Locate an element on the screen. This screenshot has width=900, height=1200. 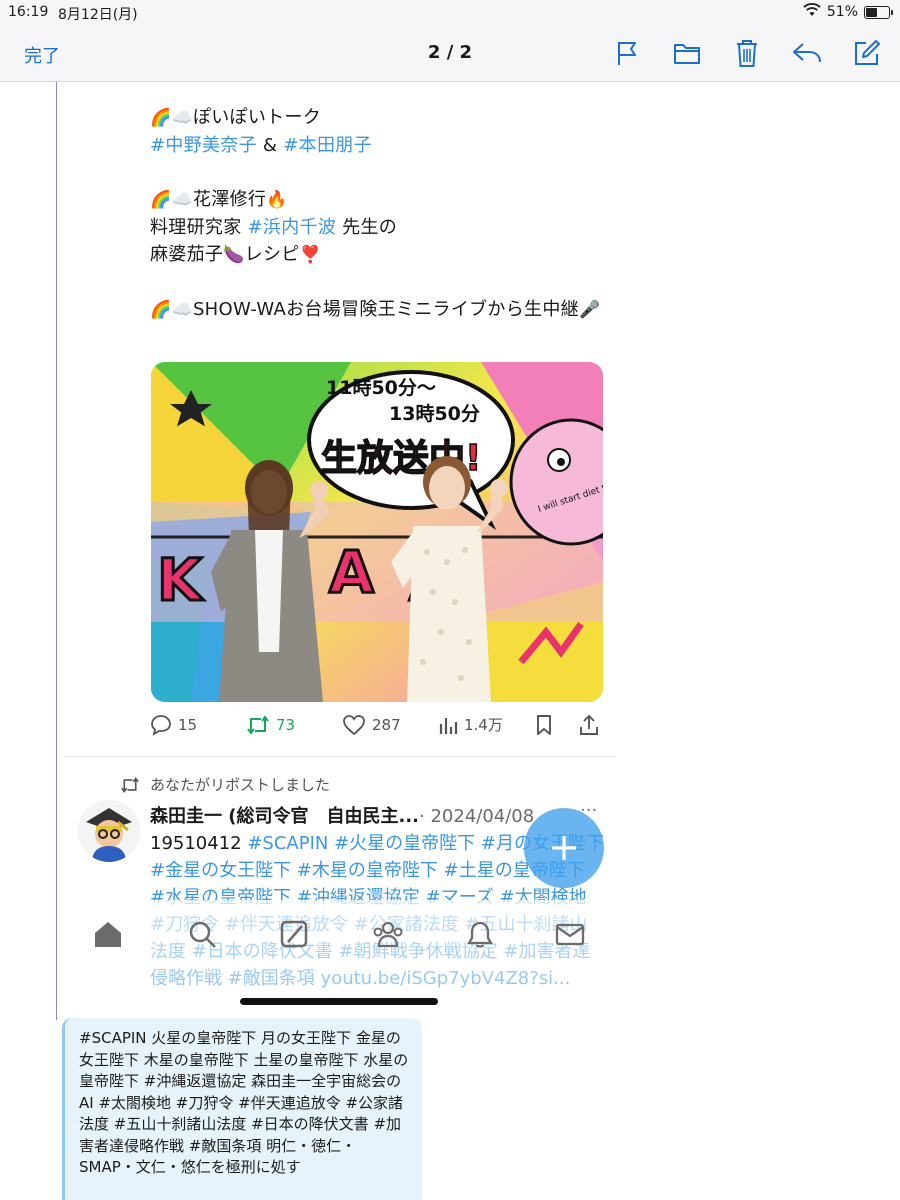
view-count: 1.4万 is located at coordinates (483, 725).